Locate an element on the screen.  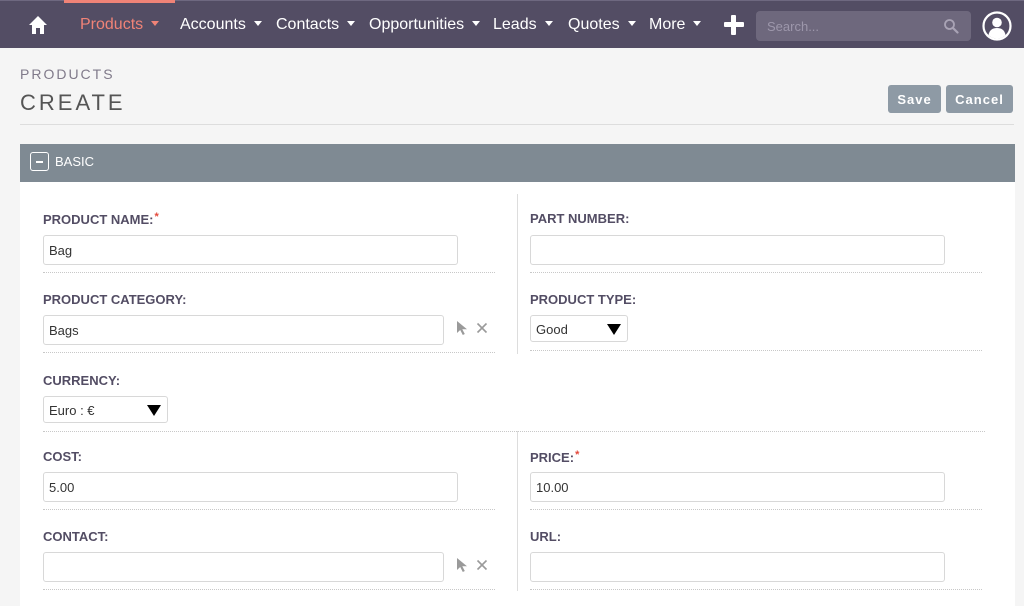
nav-item-contacts: Contacts is located at coordinates (316, 25).